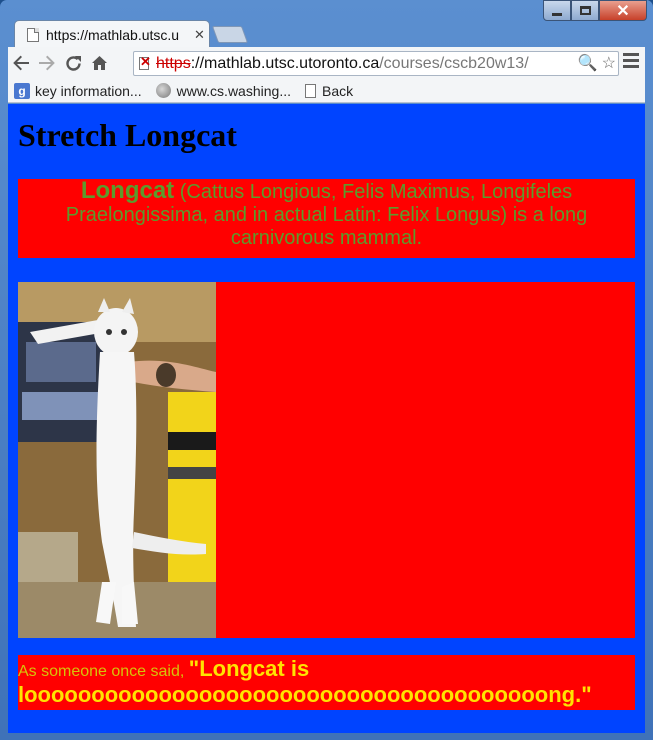 This screenshot has height=740, width=653. I want to click on insecure-https-icon: ✕, so click(145, 62).